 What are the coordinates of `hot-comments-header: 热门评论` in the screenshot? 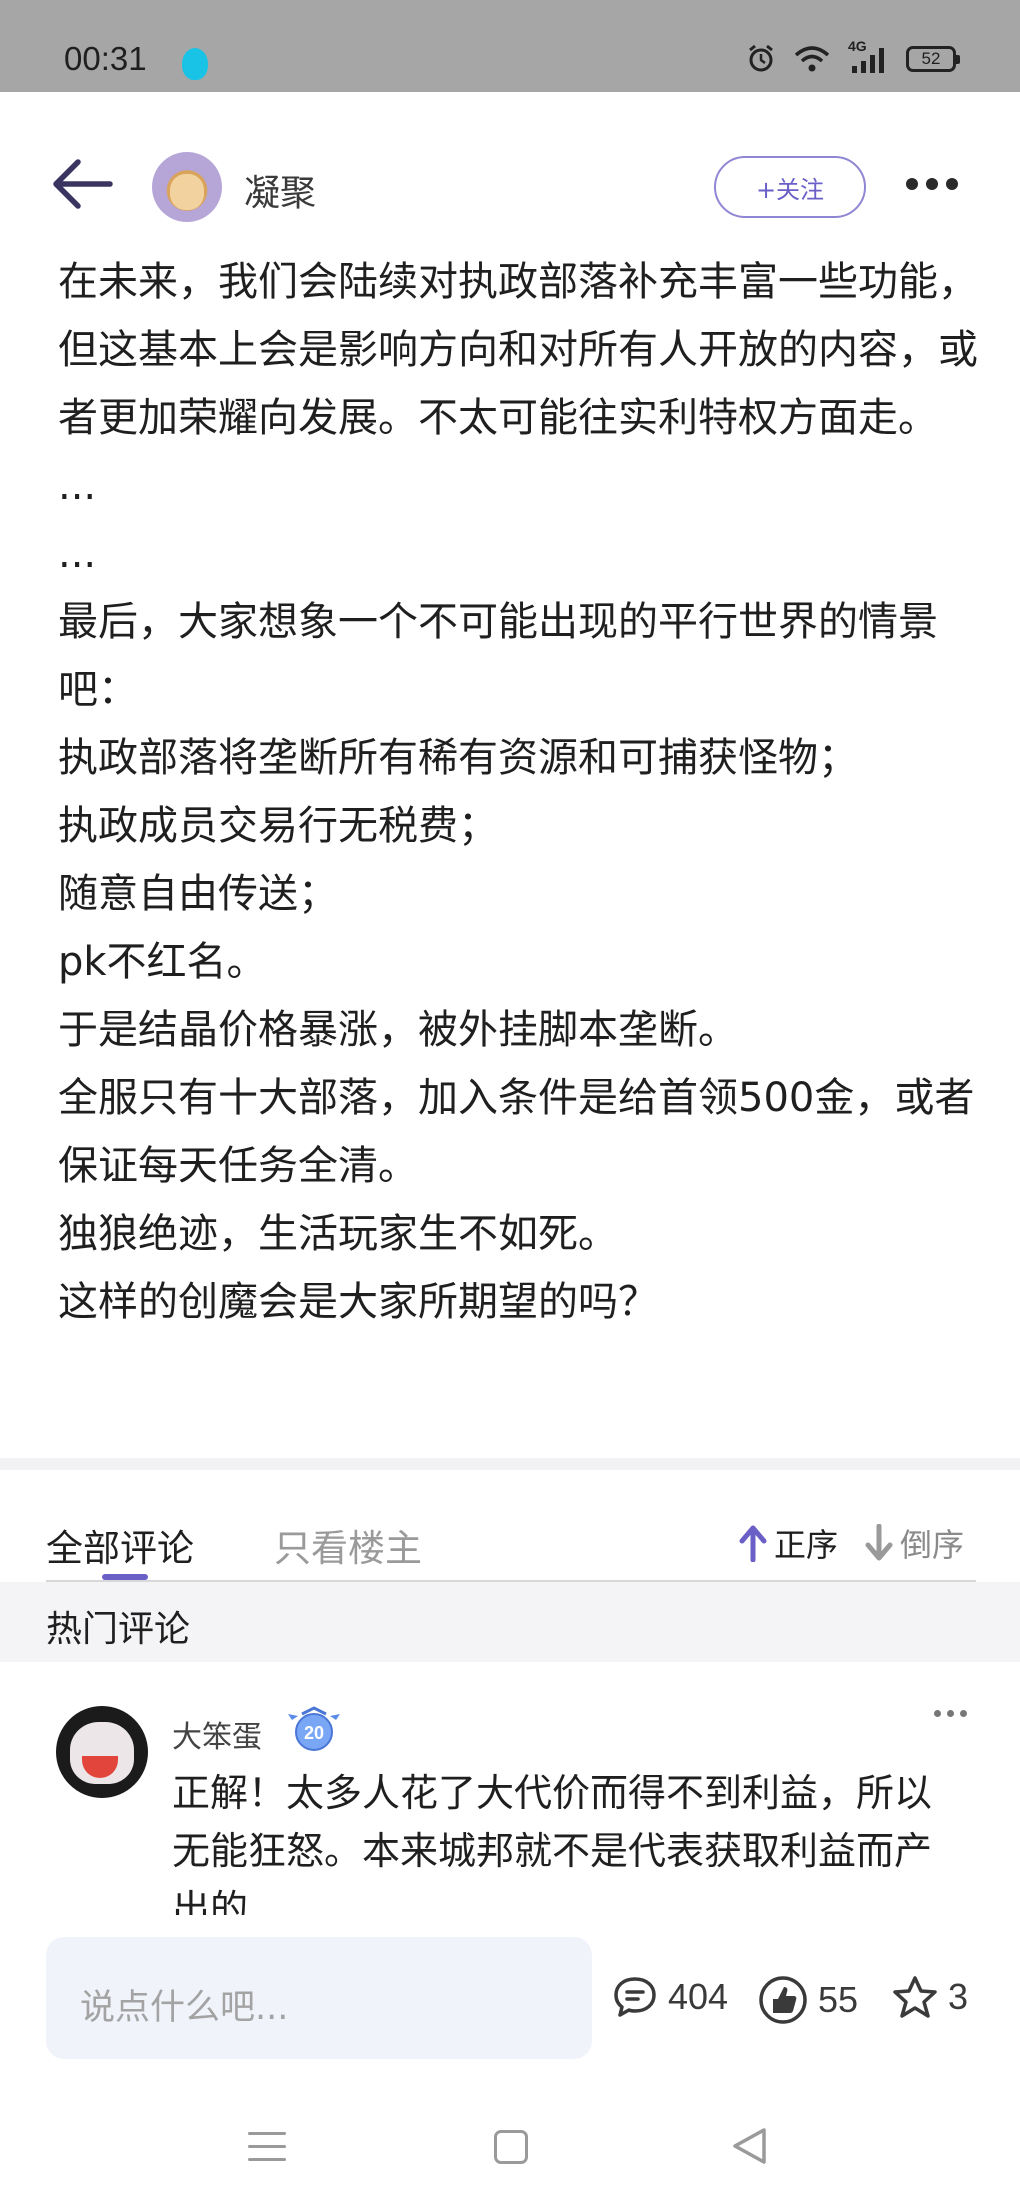 It's located at (510, 1622).